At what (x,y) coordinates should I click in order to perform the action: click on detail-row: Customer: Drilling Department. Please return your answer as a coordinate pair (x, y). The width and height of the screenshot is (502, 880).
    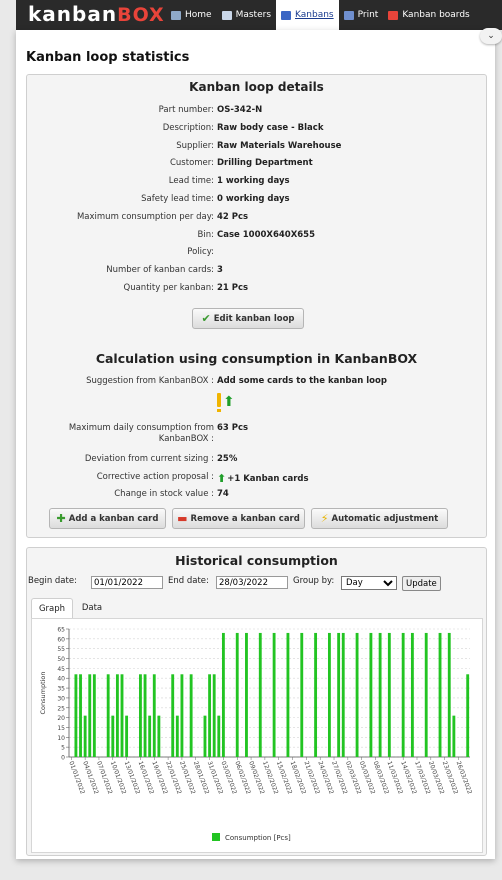
    Looking at the image, I should click on (256, 163).